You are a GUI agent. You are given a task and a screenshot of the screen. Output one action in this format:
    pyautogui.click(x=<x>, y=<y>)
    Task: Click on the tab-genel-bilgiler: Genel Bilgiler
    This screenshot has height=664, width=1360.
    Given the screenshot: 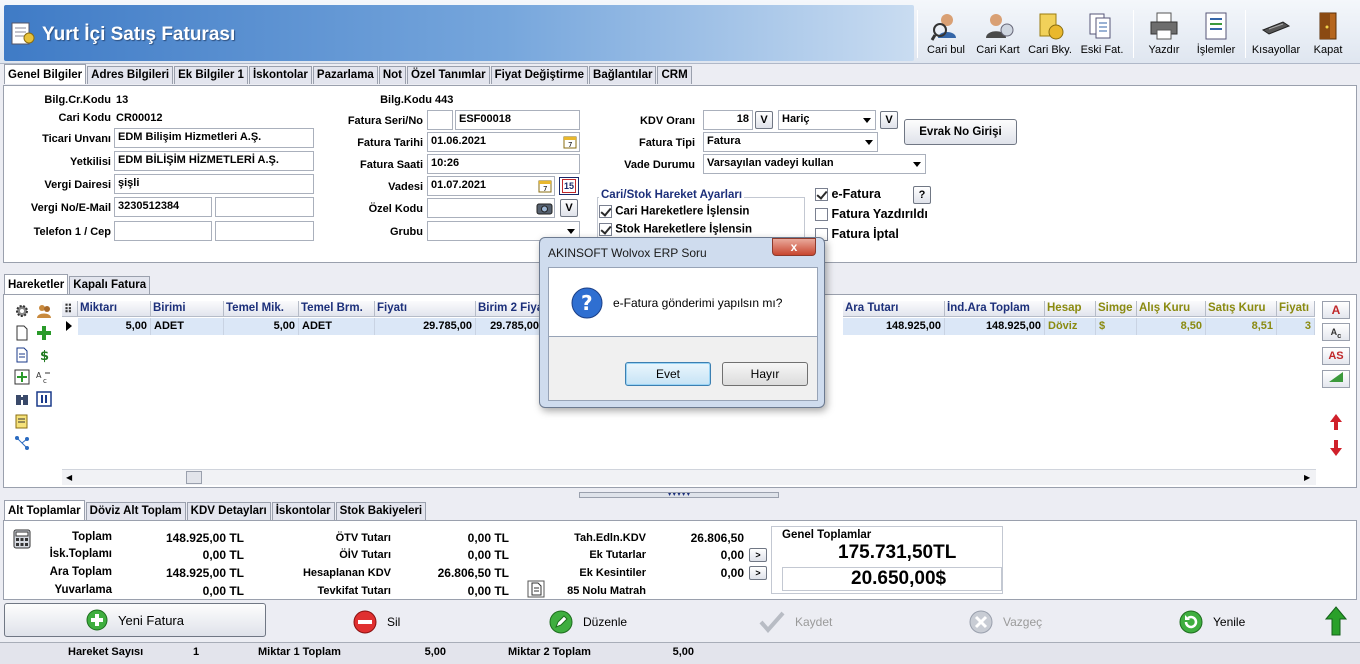 What is the action you would take?
    pyautogui.click(x=45, y=74)
    